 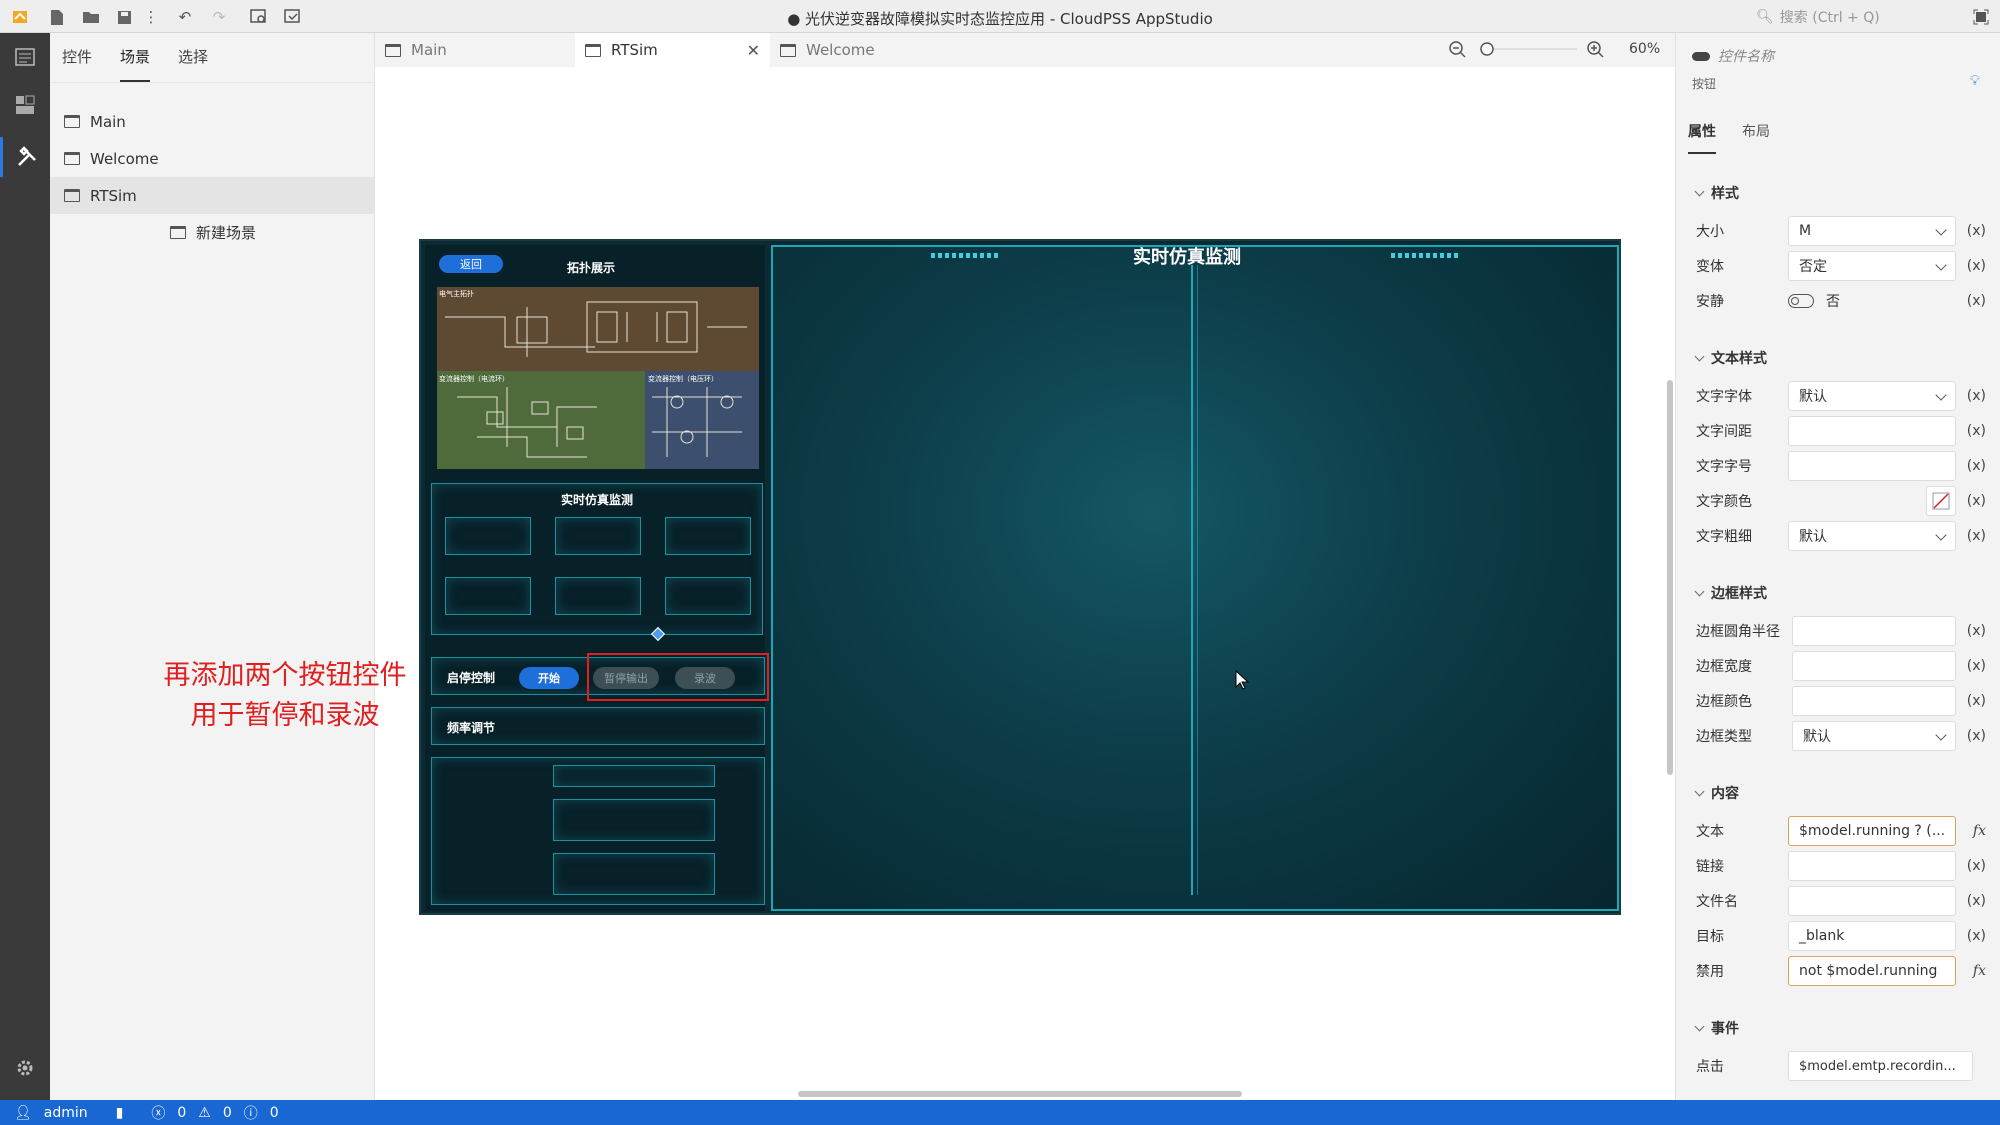 I want to click on new-scene-button: 新建场景, so click(x=212, y=232).